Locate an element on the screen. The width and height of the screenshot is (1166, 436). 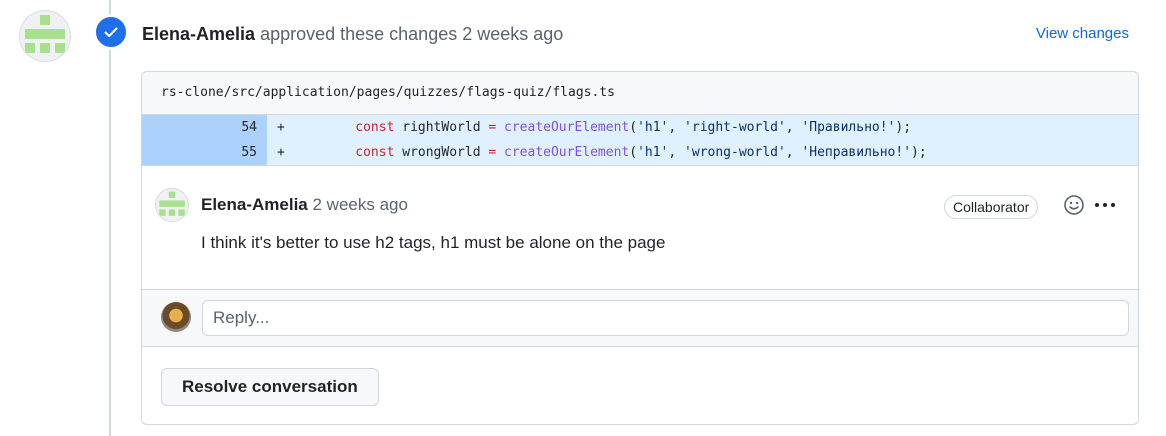
line-number: 54 is located at coordinates (204, 127).